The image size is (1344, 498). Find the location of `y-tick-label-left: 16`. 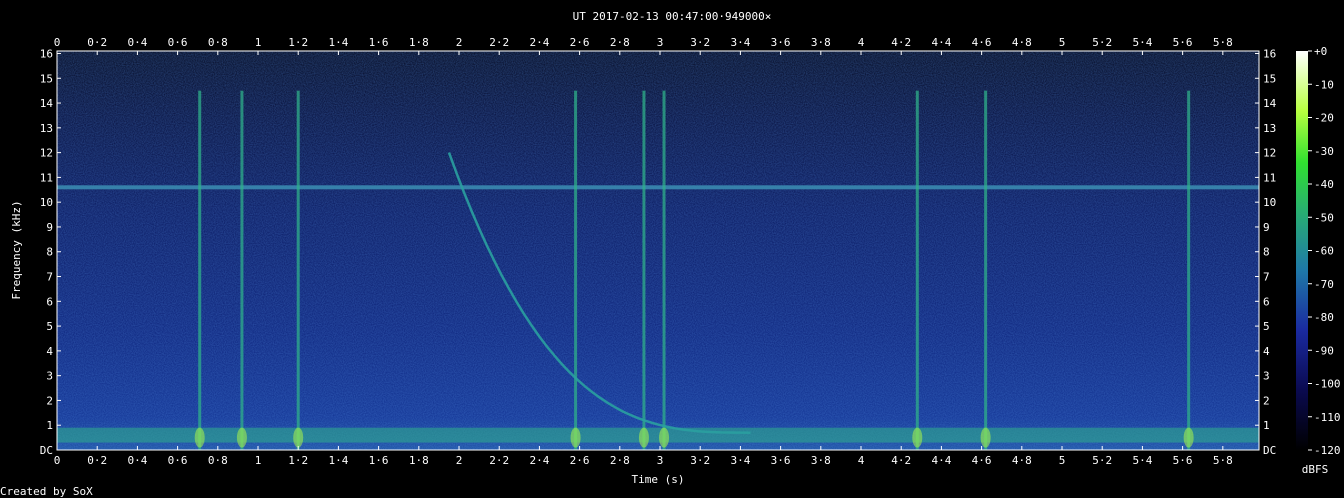

y-tick-label-left: 16 is located at coordinates (46, 53).